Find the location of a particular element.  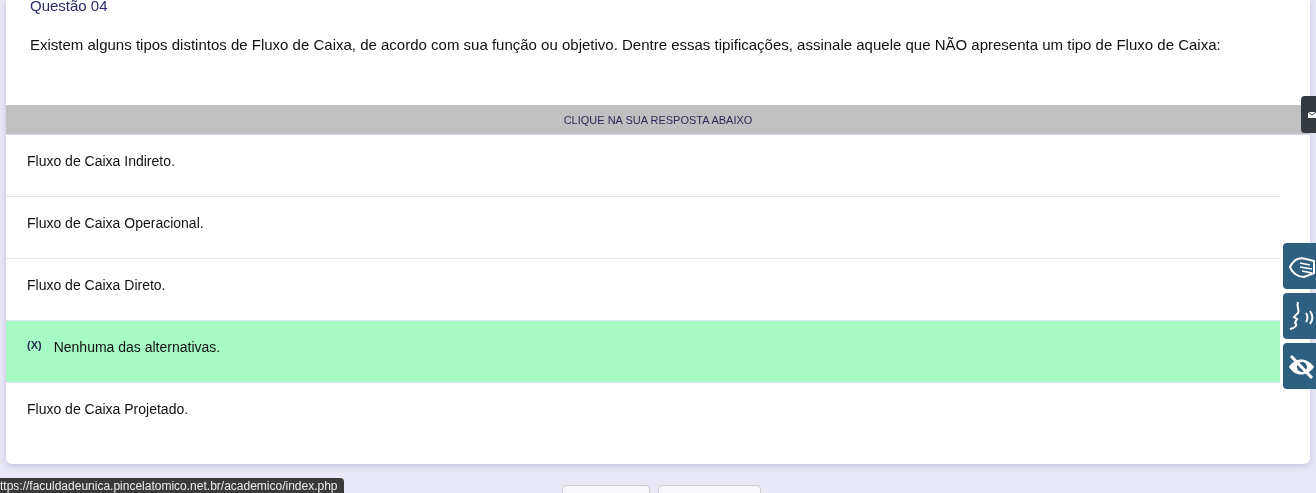

option-text: Fluxo de Caixa Projetado. is located at coordinates (108, 410).